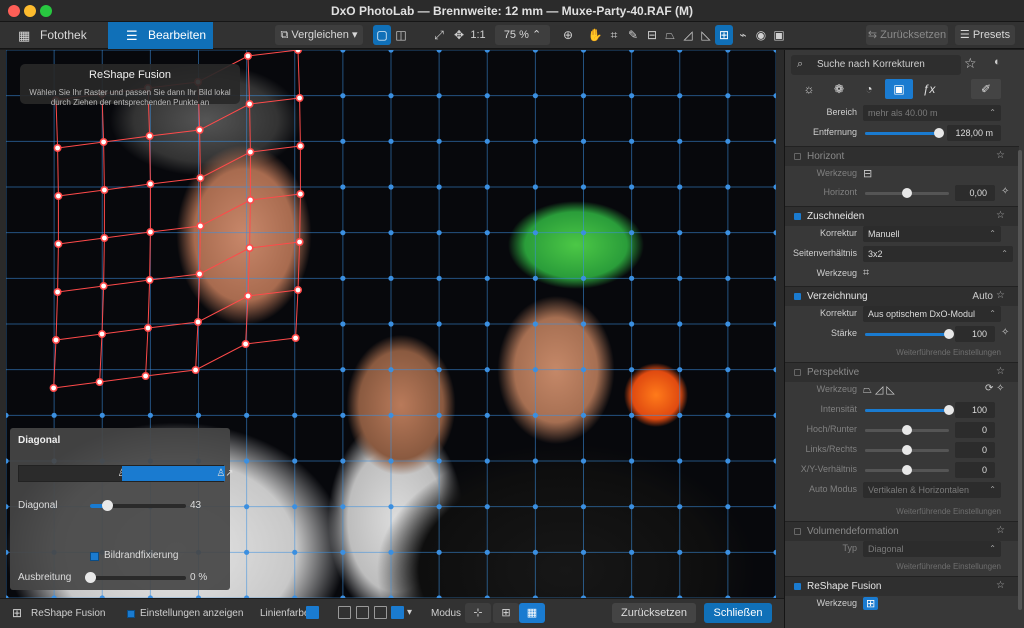  What do you see at coordinates (344, 612) in the screenshot?
I see `grid-density-1-button` at bounding box center [344, 612].